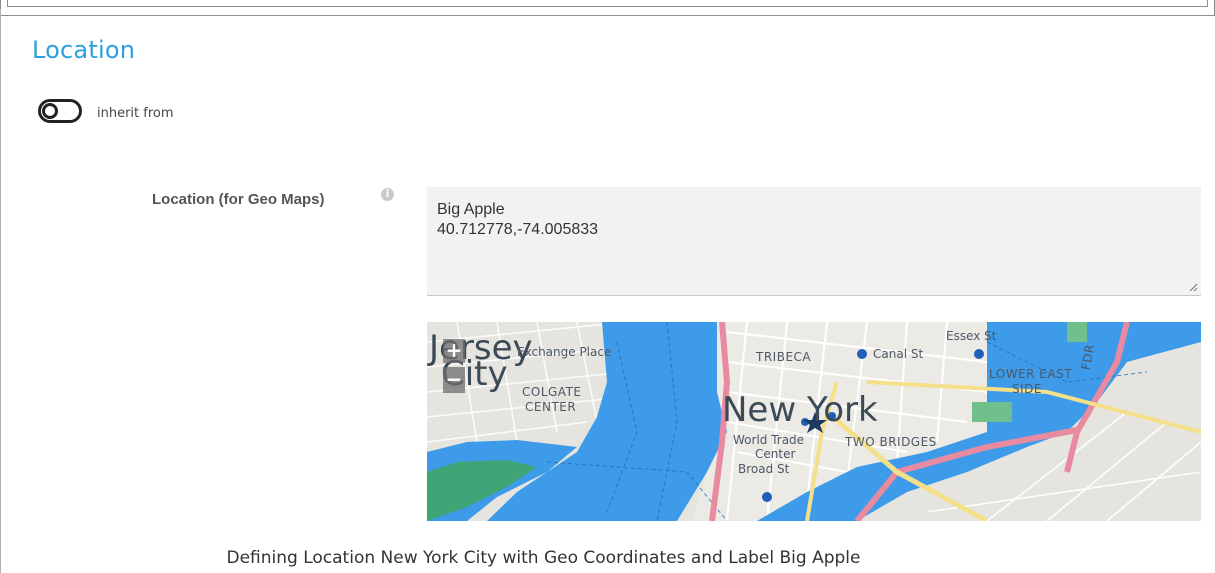 The height and width of the screenshot is (573, 1215). Describe the element at coordinates (784, 357) in the screenshot. I see `map-label-tribeca: TRIBECA` at that location.